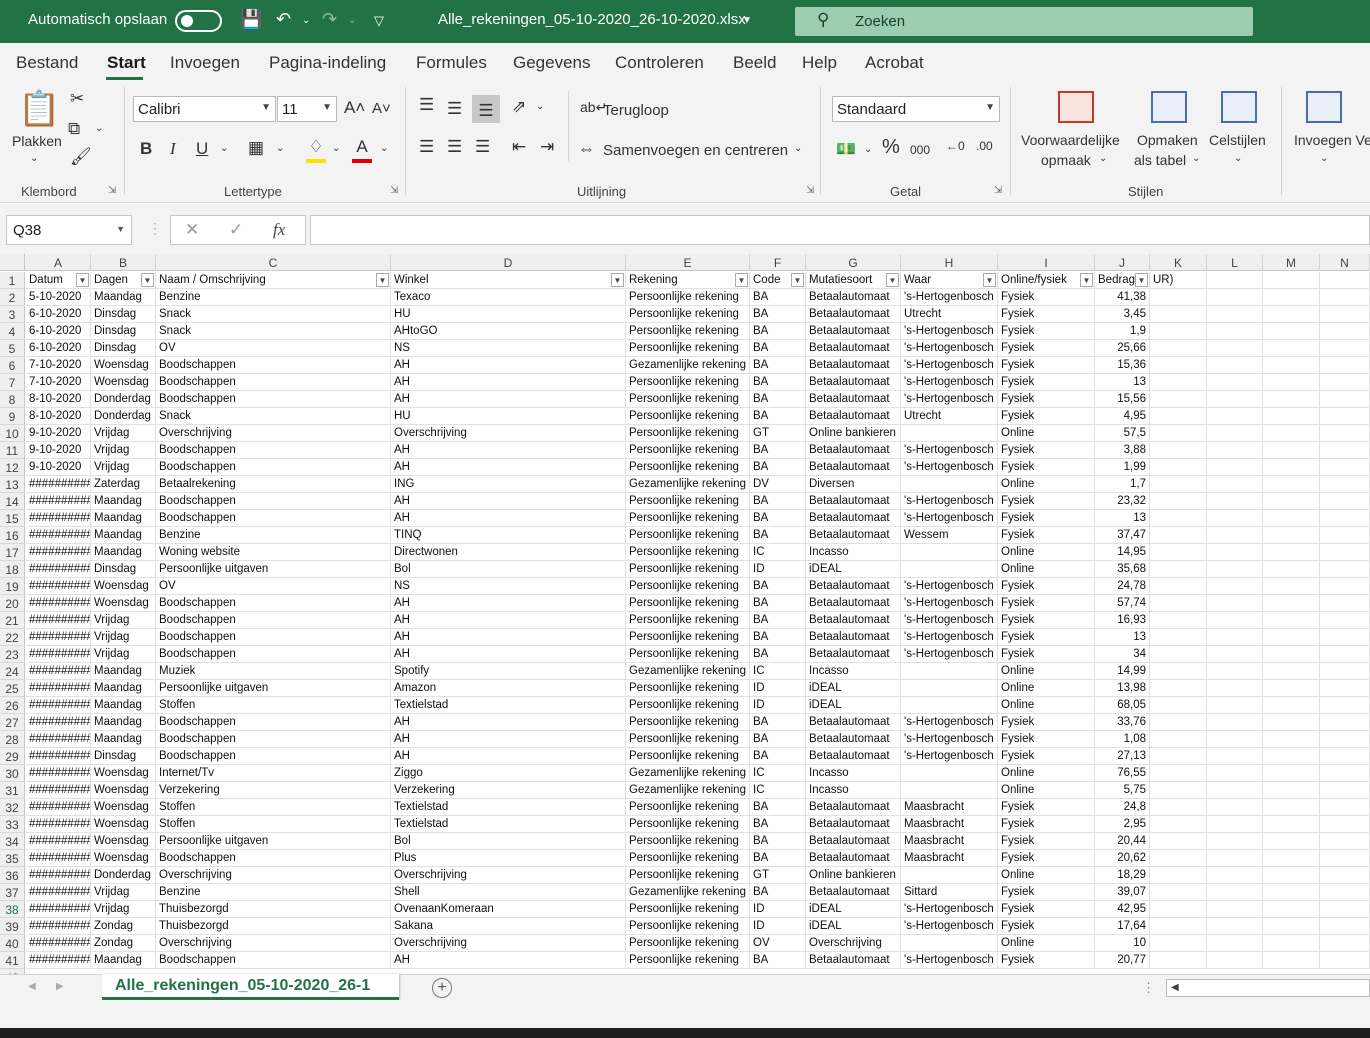 This screenshot has height=1038, width=1370. I want to click on cell-d: AH, so click(508, 637).